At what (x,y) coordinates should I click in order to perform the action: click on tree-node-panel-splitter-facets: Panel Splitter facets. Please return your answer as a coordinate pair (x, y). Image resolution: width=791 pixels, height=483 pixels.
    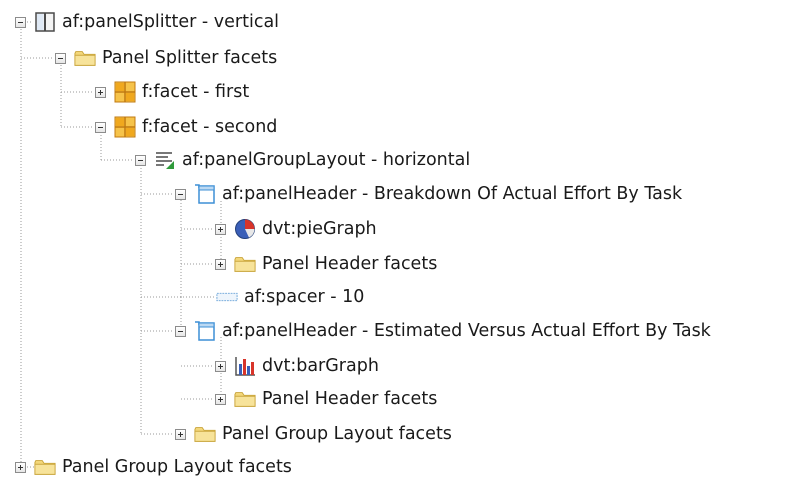
    Looking at the image, I should click on (166, 58).